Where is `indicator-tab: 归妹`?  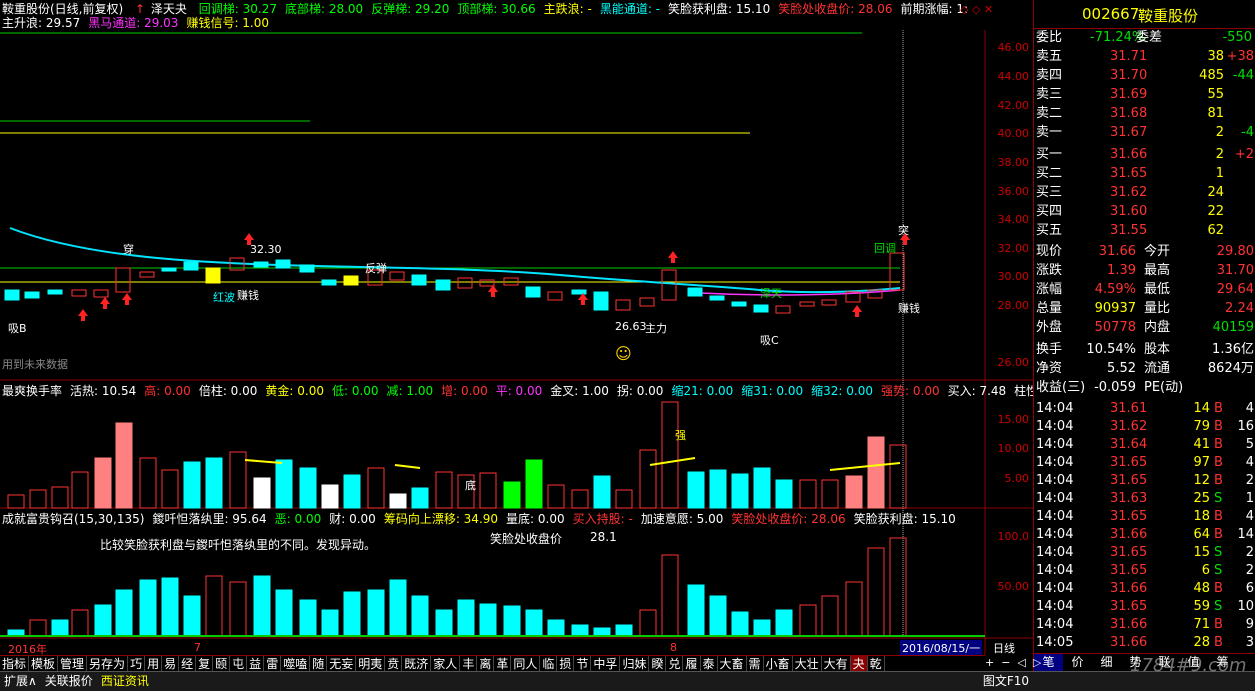
indicator-tab: 归妹 is located at coordinates (635, 664).